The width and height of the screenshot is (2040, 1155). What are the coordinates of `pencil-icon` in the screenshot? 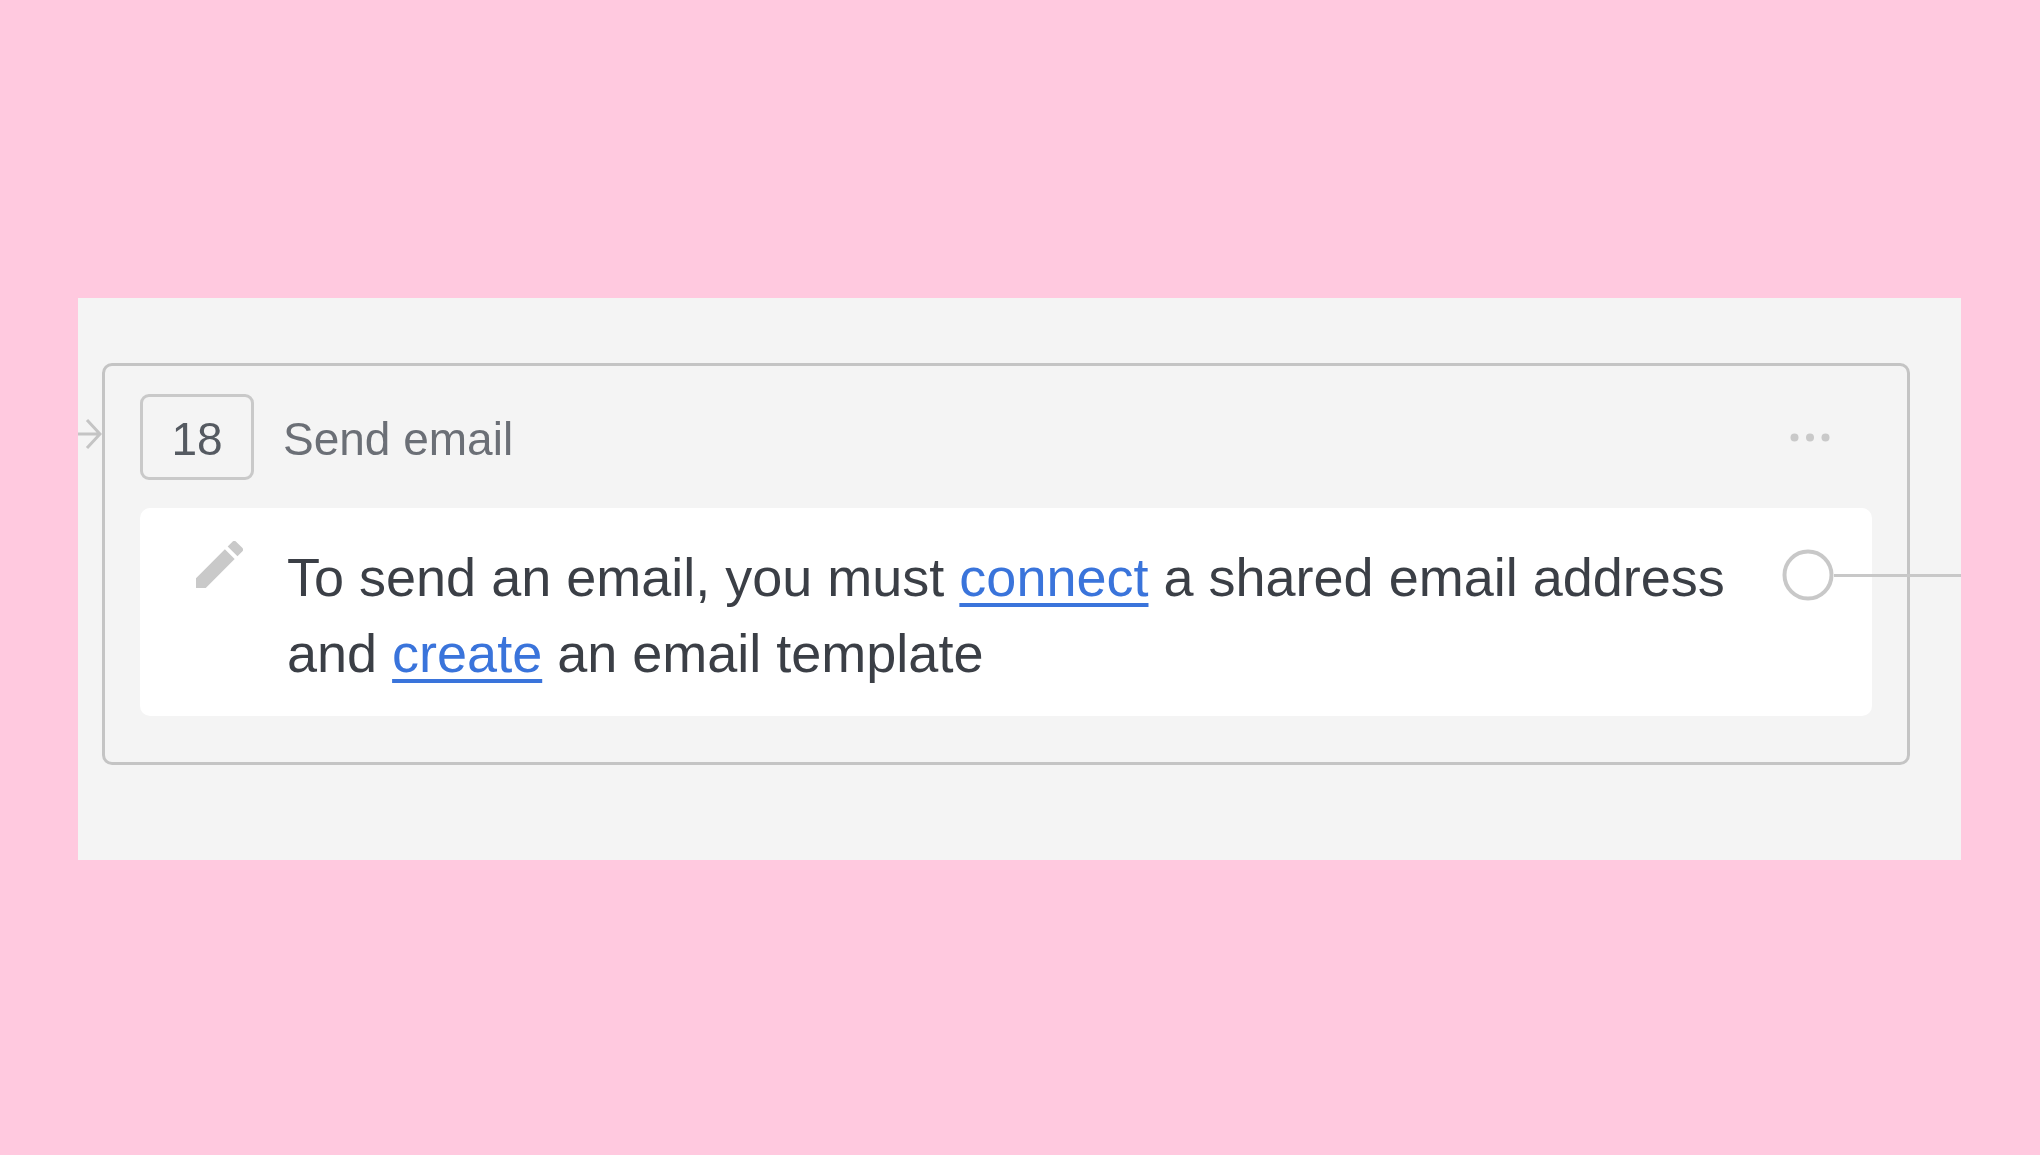 It's located at (219, 564).